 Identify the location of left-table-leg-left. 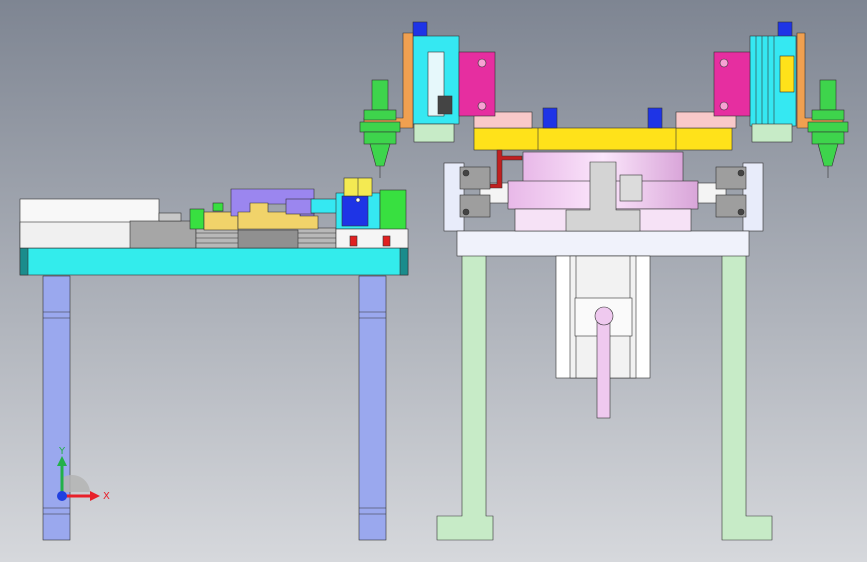
(56, 408).